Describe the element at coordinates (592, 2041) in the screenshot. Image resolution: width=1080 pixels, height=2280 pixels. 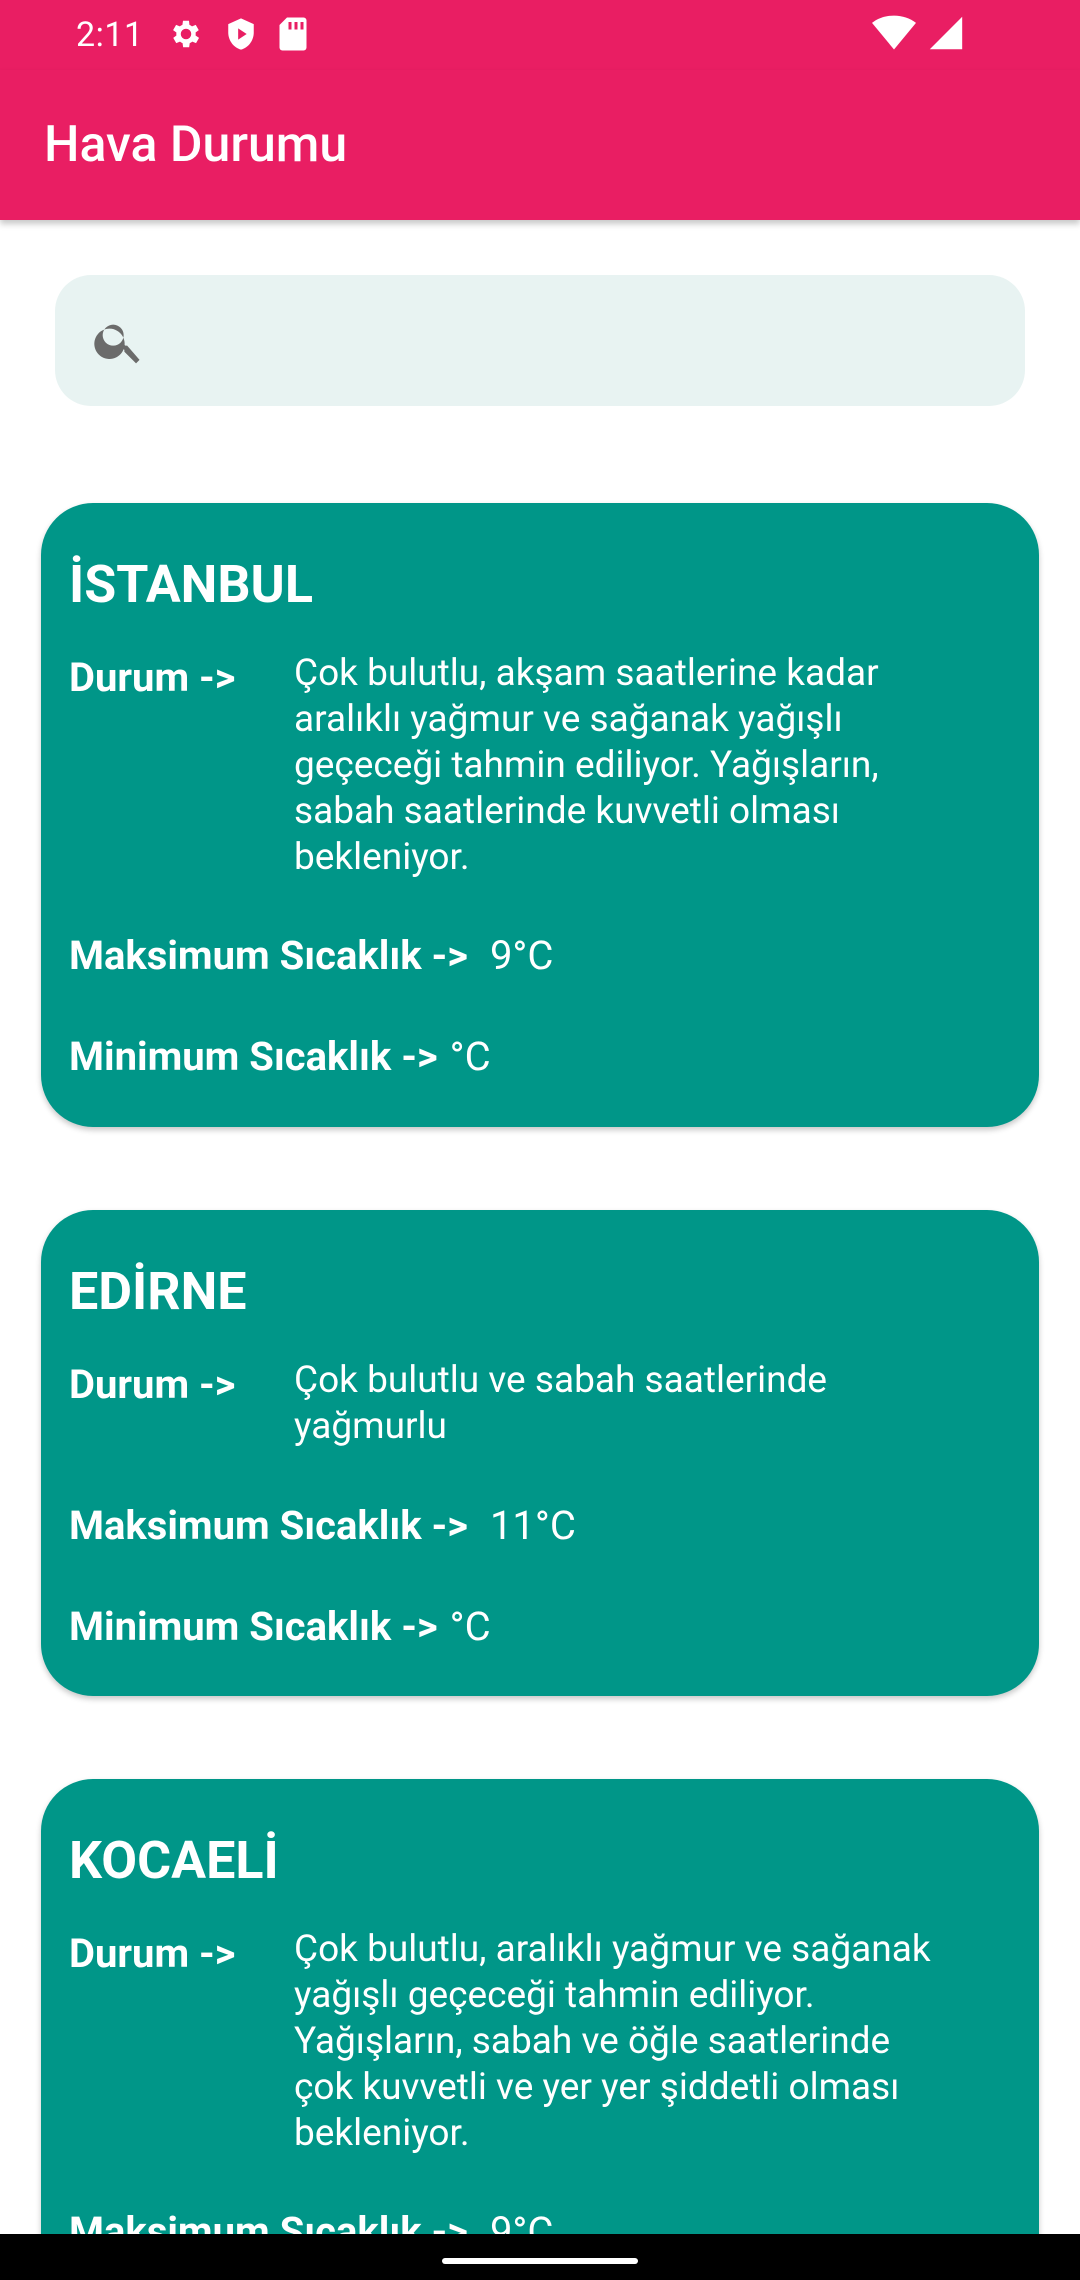
I see `durum-line: Yağışların, sabah ve öğle saatlerinde` at that location.